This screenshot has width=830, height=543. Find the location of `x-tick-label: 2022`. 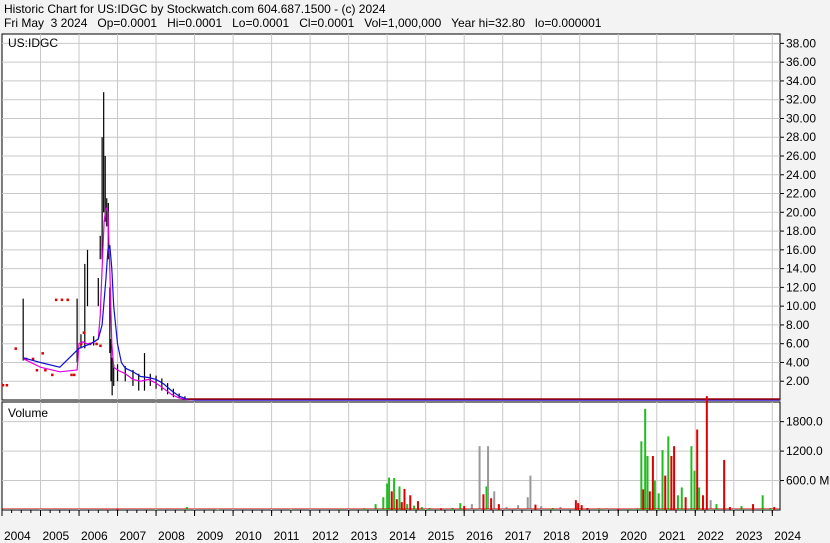

x-tick-label: 2022 is located at coordinates (710, 536).